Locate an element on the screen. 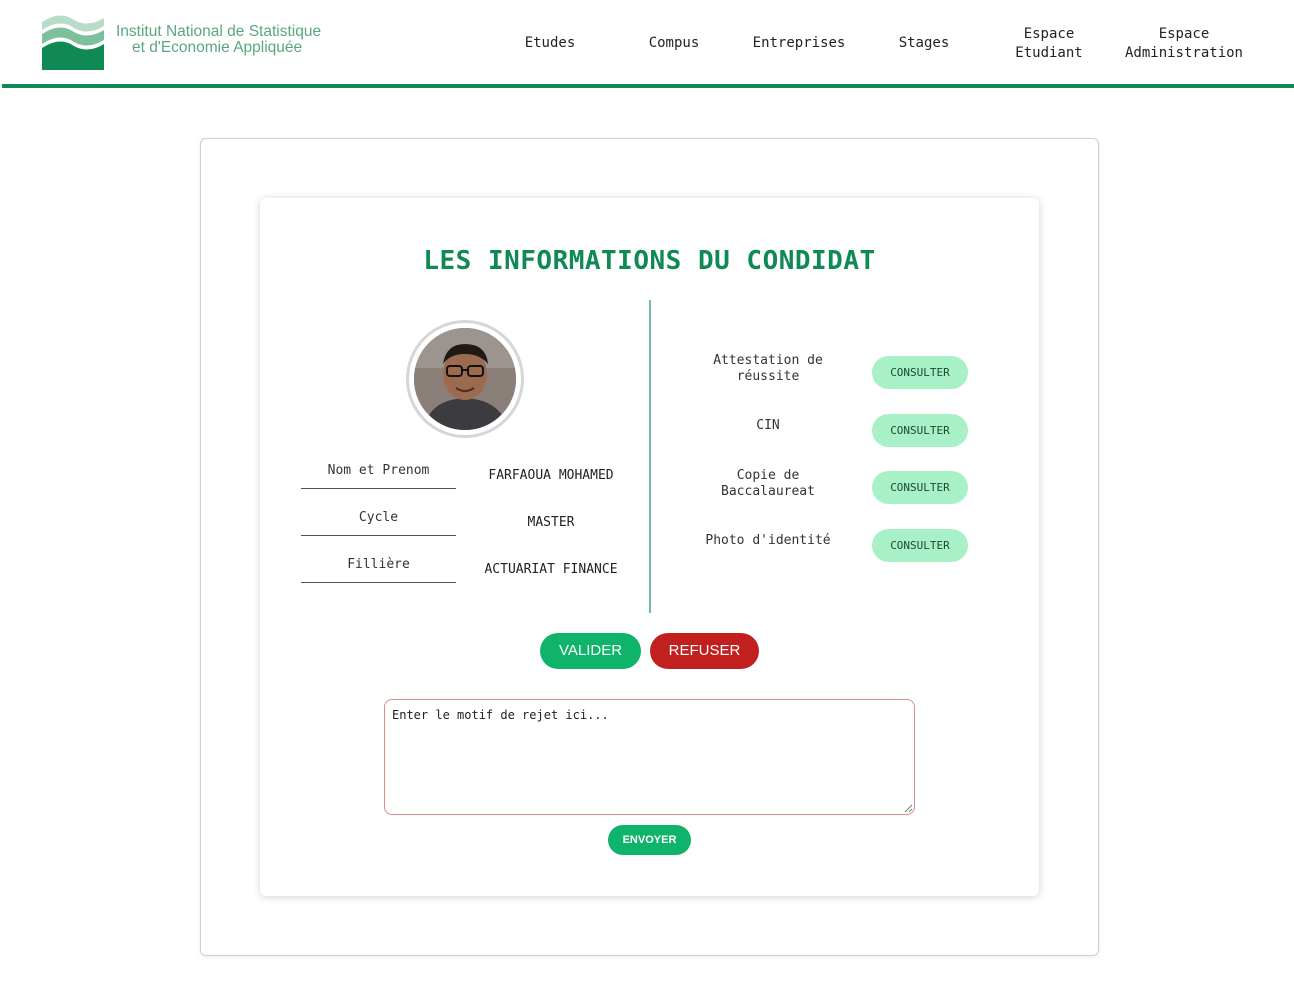 Image resolution: width=1294 pixels, height=992 pixels. resize-handle-icon is located at coordinates (908, 808).